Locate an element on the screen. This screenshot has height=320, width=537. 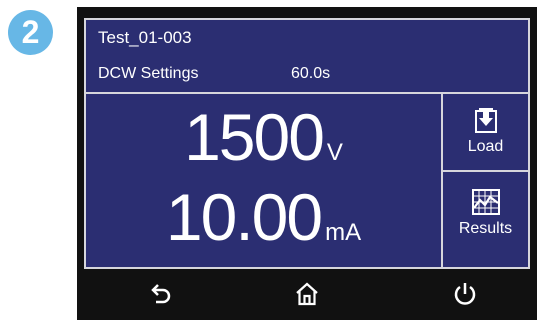
voltage-readout: 1500 V is located at coordinates (263, 137).